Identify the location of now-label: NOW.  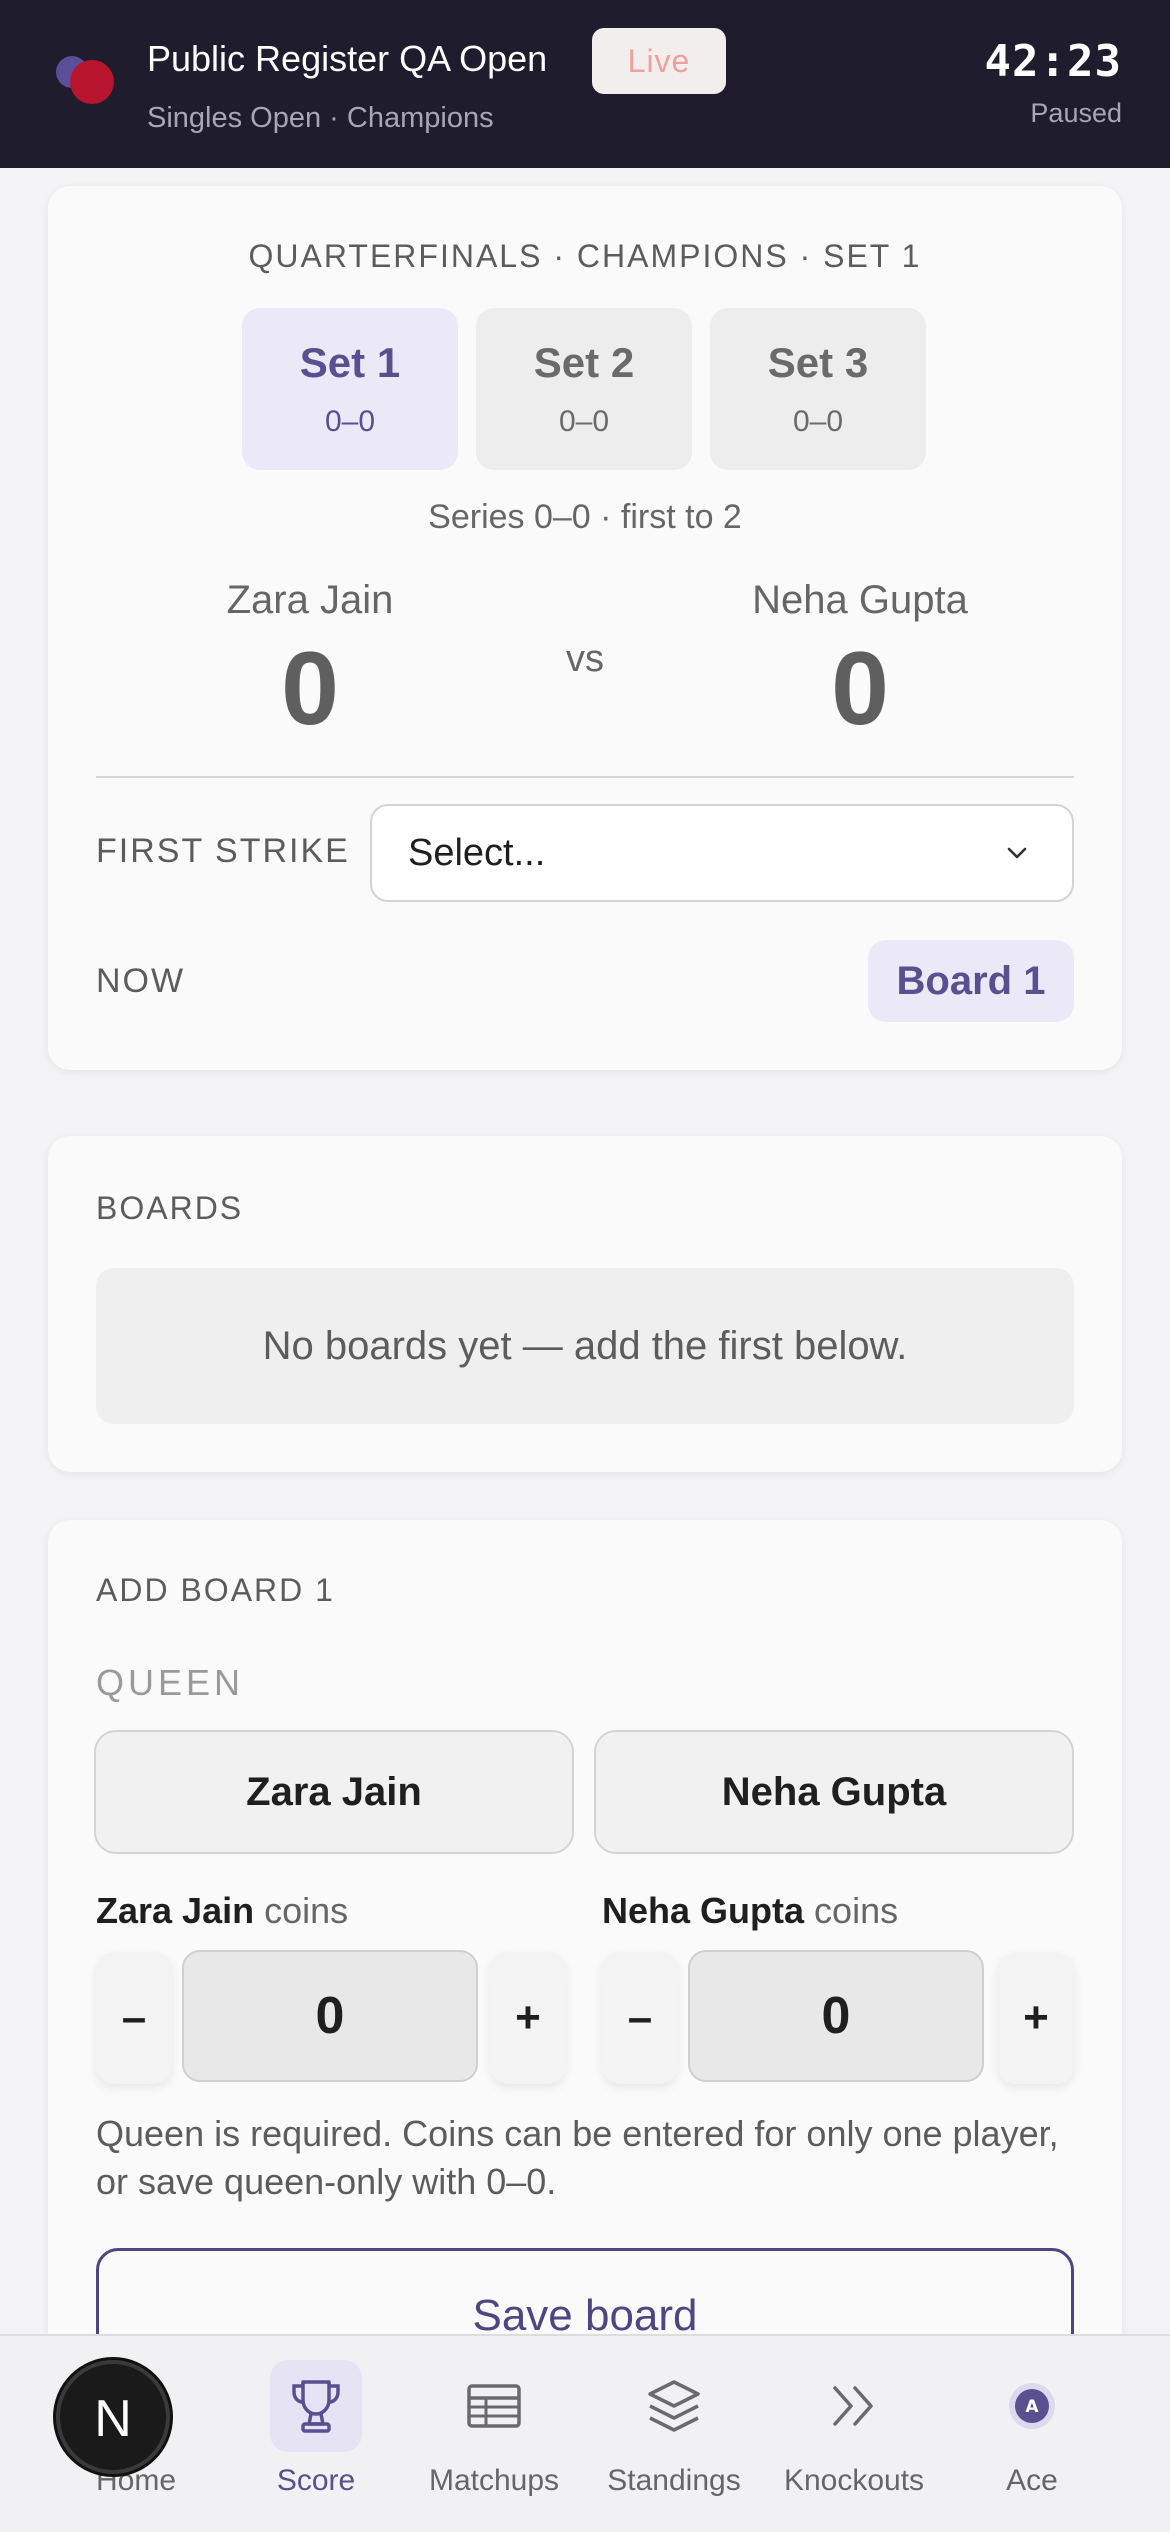
(141, 981).